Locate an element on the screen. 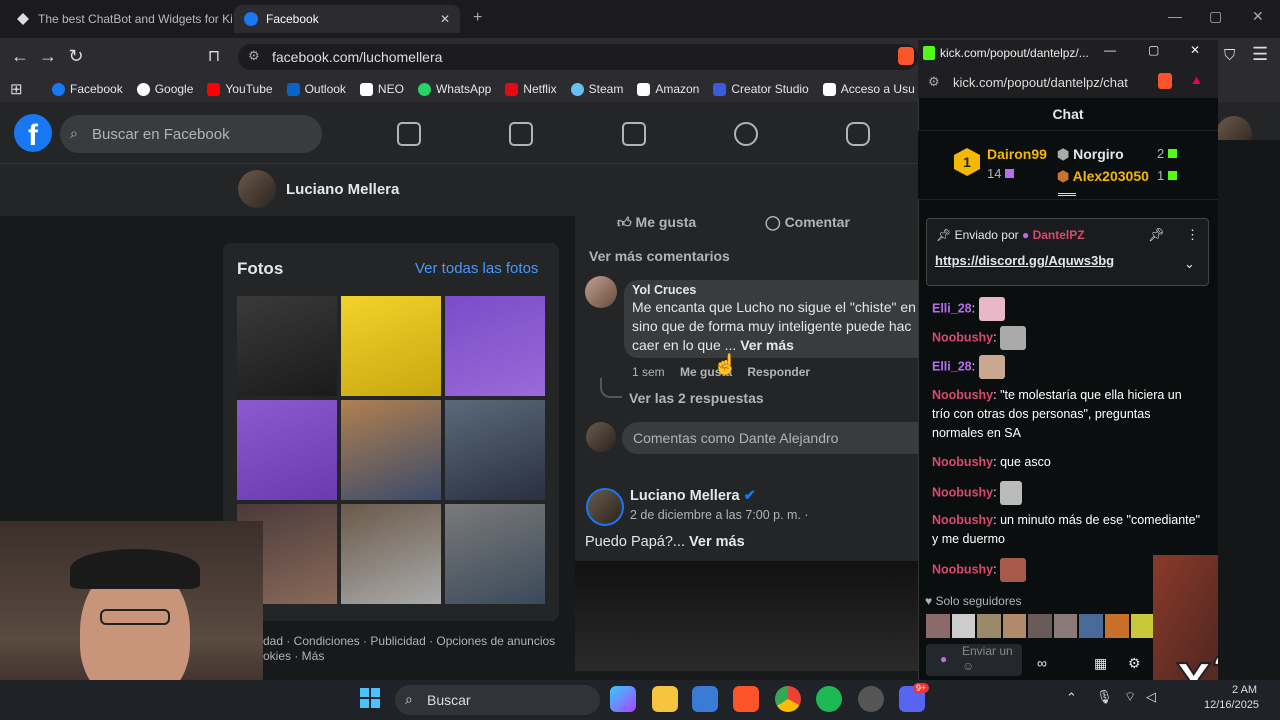 This screenshot has width=1280, height=720. close-window-icon: ✕ is located at coordinates (1258, 16).